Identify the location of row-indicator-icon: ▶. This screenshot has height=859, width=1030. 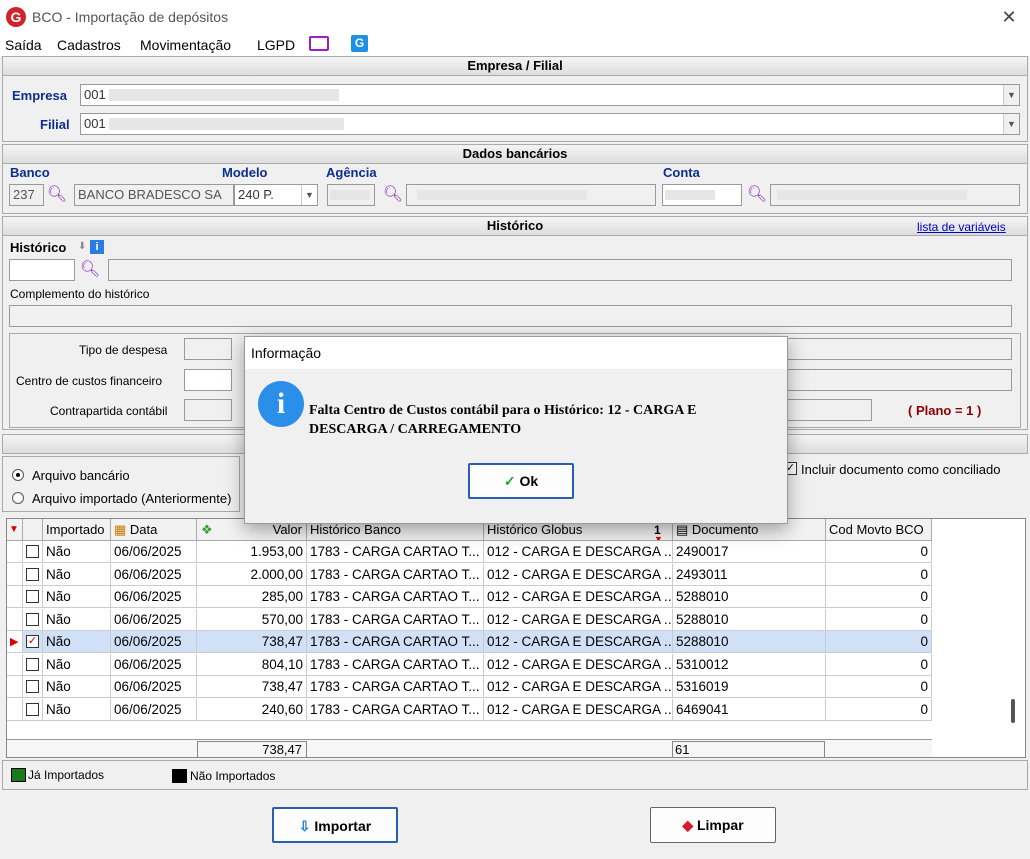
(15, 642).